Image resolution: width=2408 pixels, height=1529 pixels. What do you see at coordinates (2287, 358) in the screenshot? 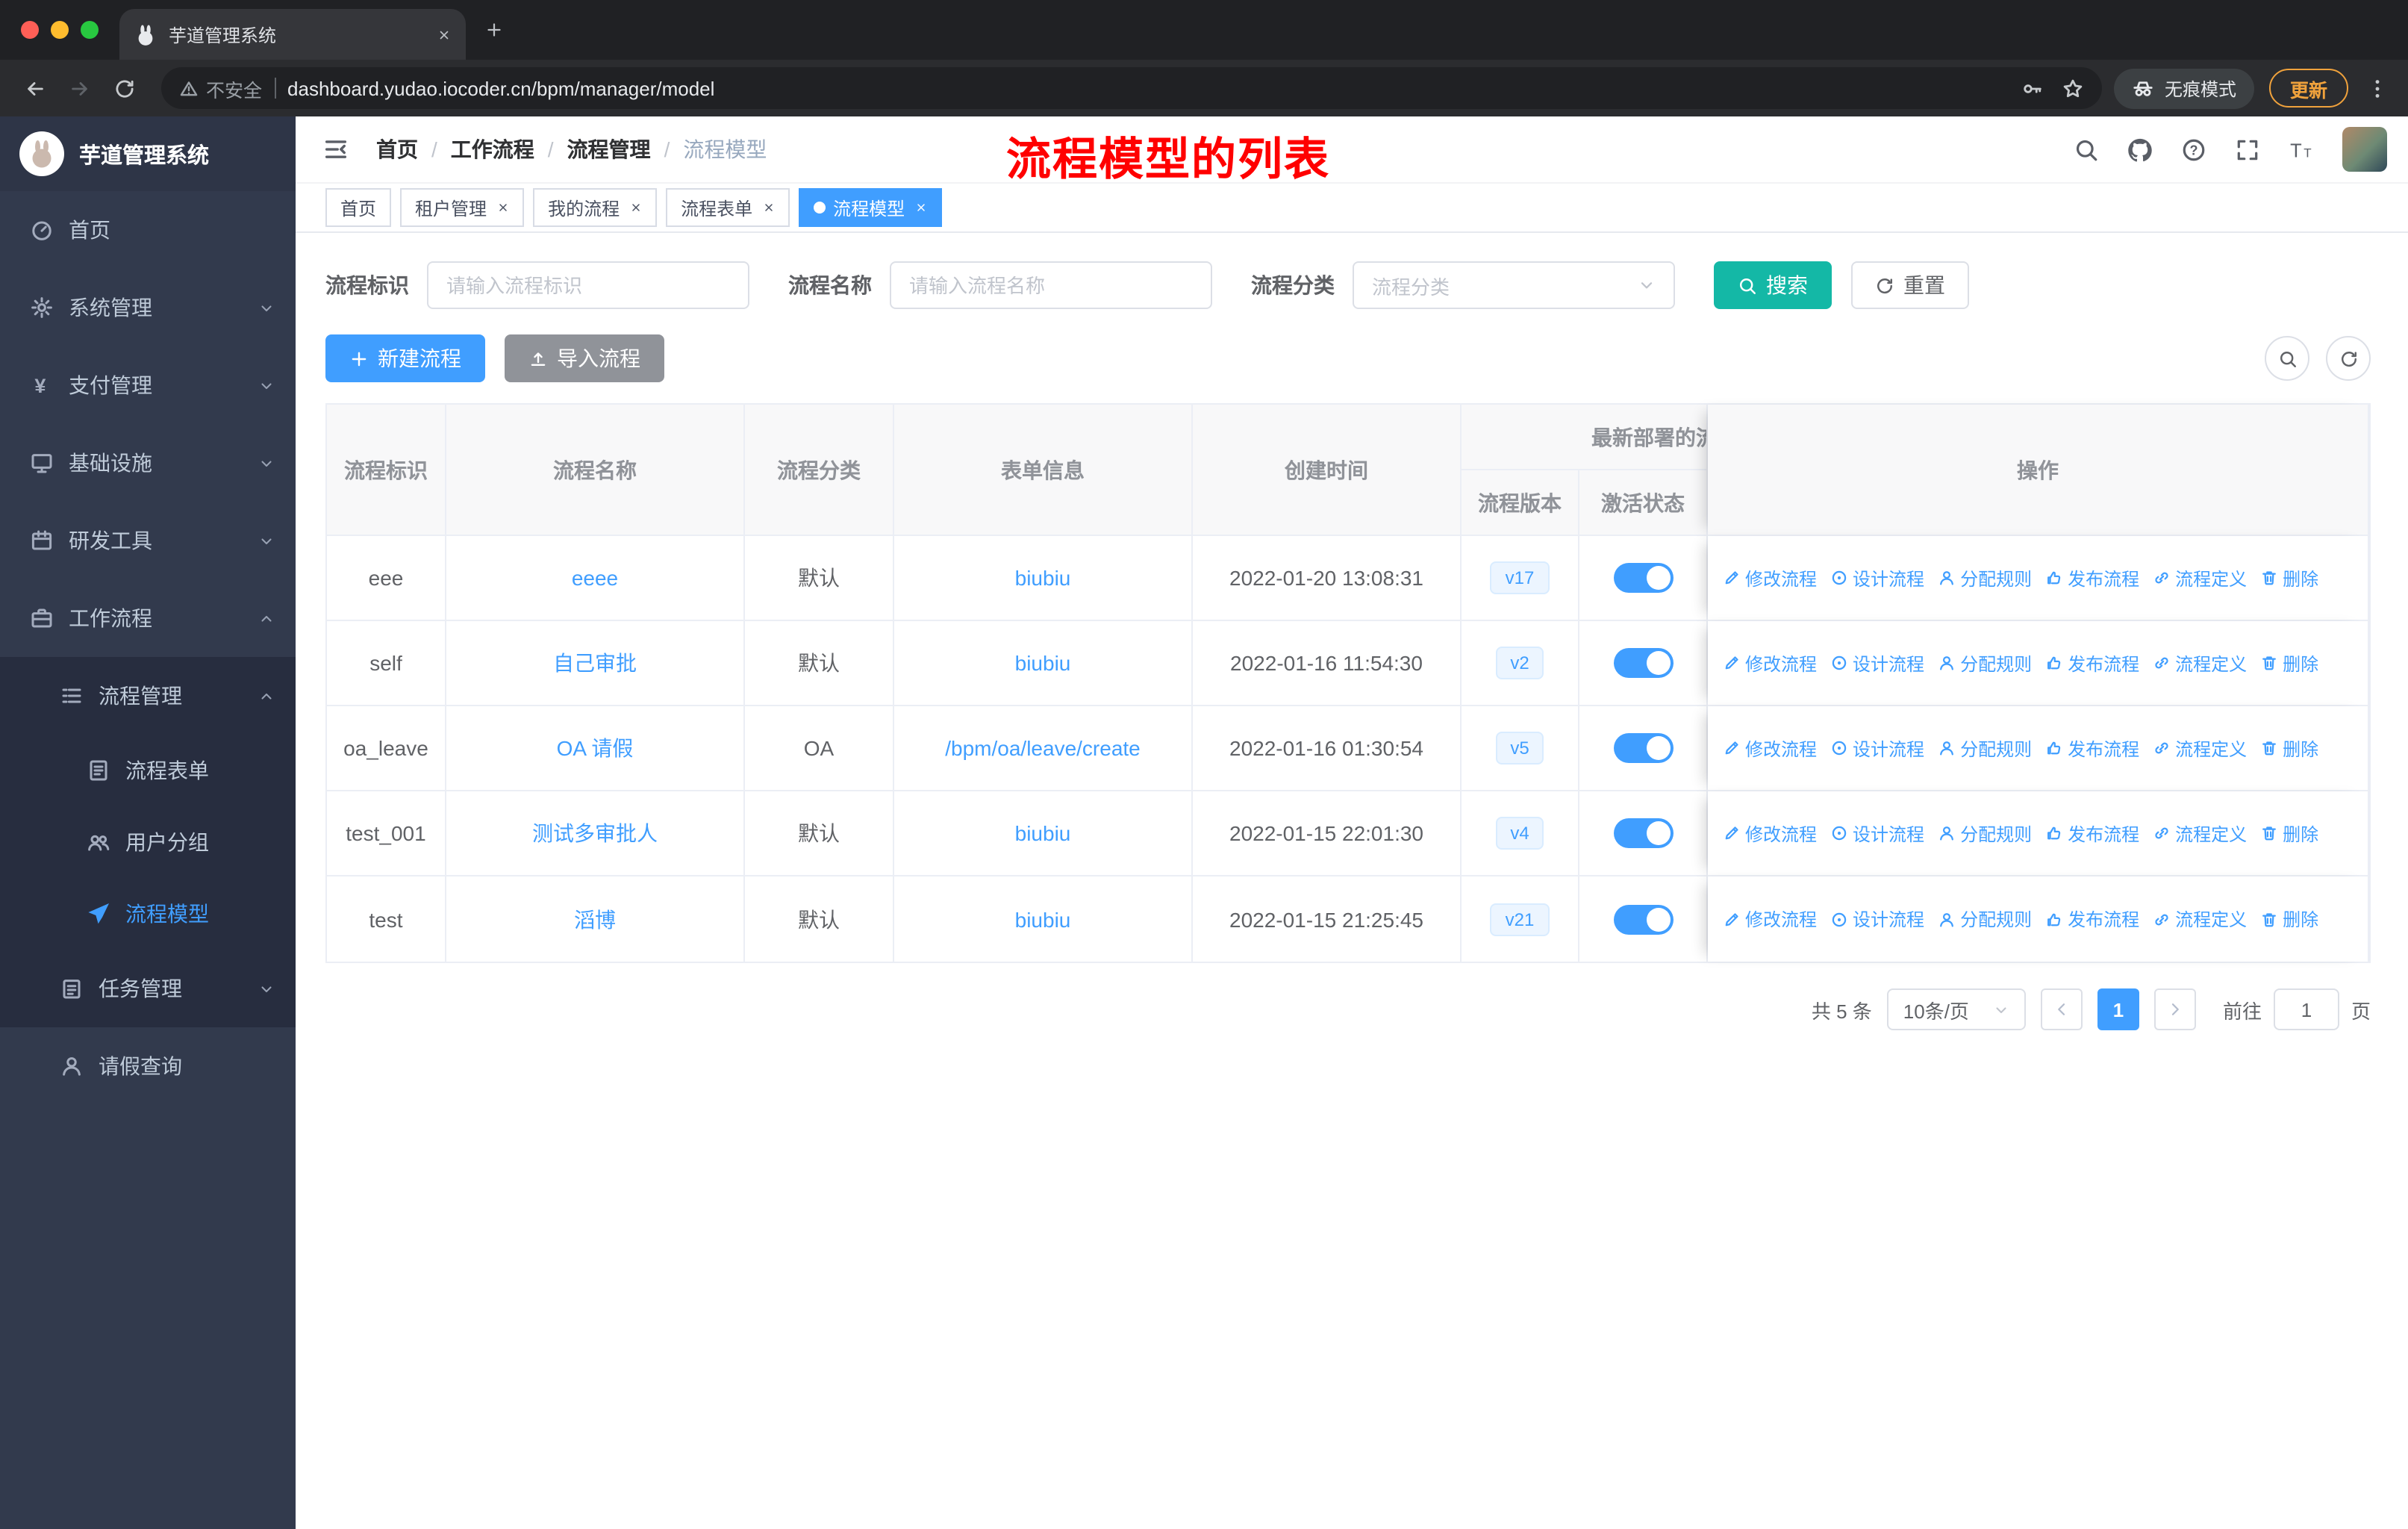
I see `toggle-search-button` at bounding box center [2287, 358].